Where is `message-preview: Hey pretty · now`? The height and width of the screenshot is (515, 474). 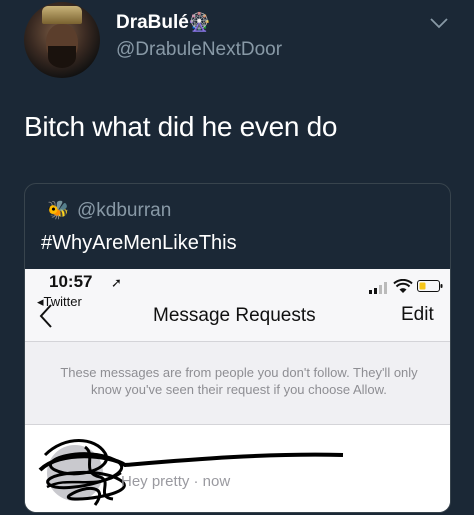 message-preview: Hey pretty · now is located at coordinates (176, 481).